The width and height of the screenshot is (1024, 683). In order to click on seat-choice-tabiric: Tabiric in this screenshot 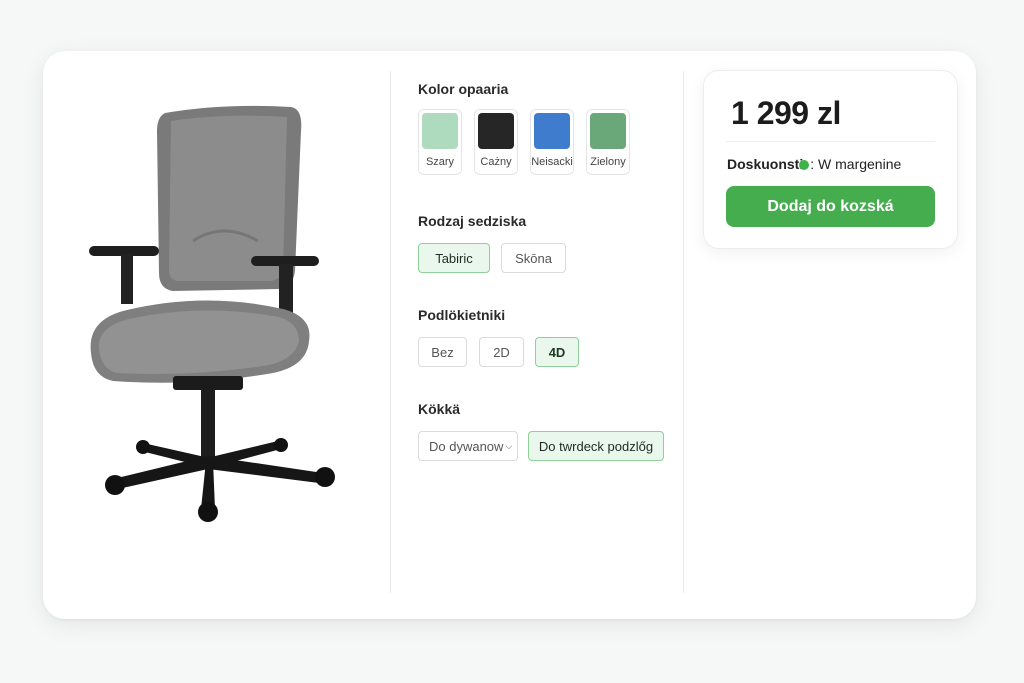, I will do `click(454, 258)`.